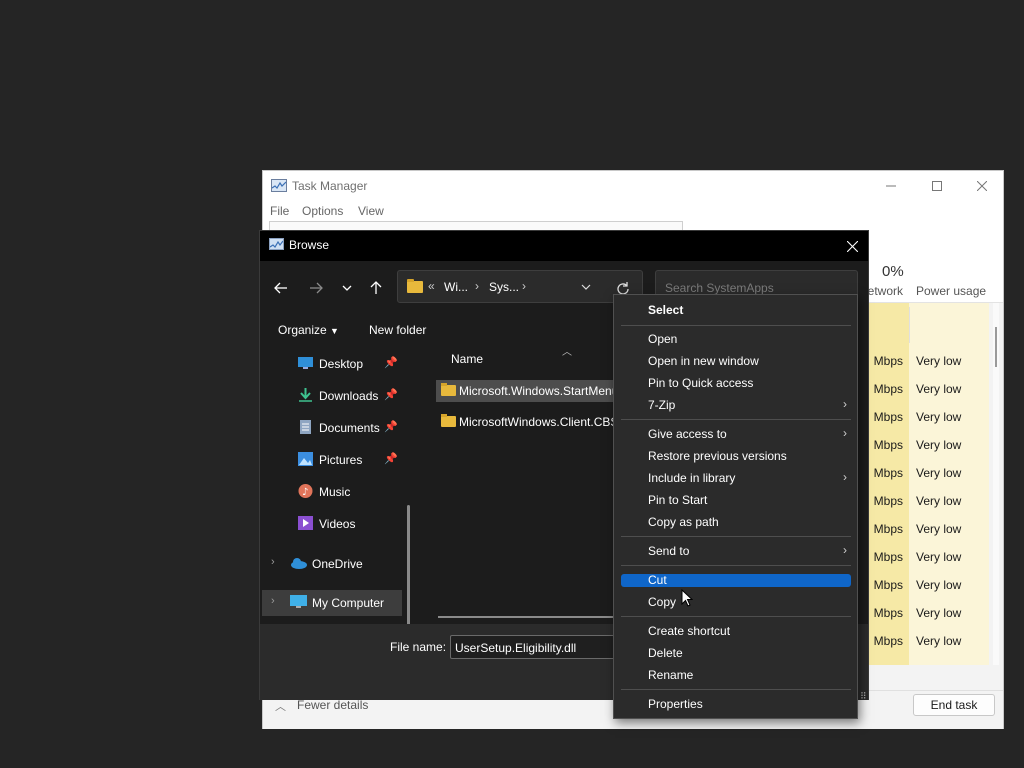 Image resolution: width=1024 pixels, height=768 pixels. Describe the element at coordinates (883, 291) in the screenshot. I see `column-network: Network` at that location.